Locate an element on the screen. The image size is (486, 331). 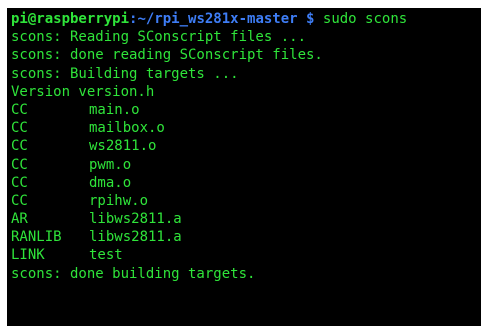
build-step-line: CC rpihw.o is located at coordinates (246, 201).